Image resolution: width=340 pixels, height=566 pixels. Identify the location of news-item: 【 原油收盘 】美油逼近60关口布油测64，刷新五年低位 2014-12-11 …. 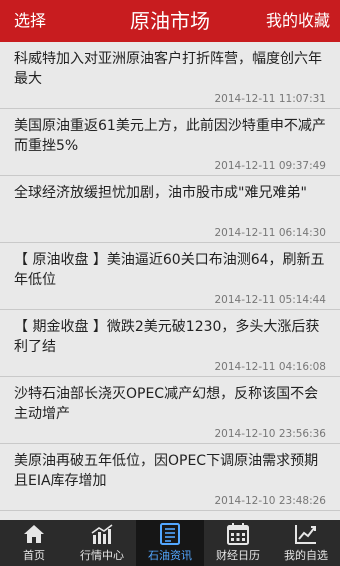
(170, 276).